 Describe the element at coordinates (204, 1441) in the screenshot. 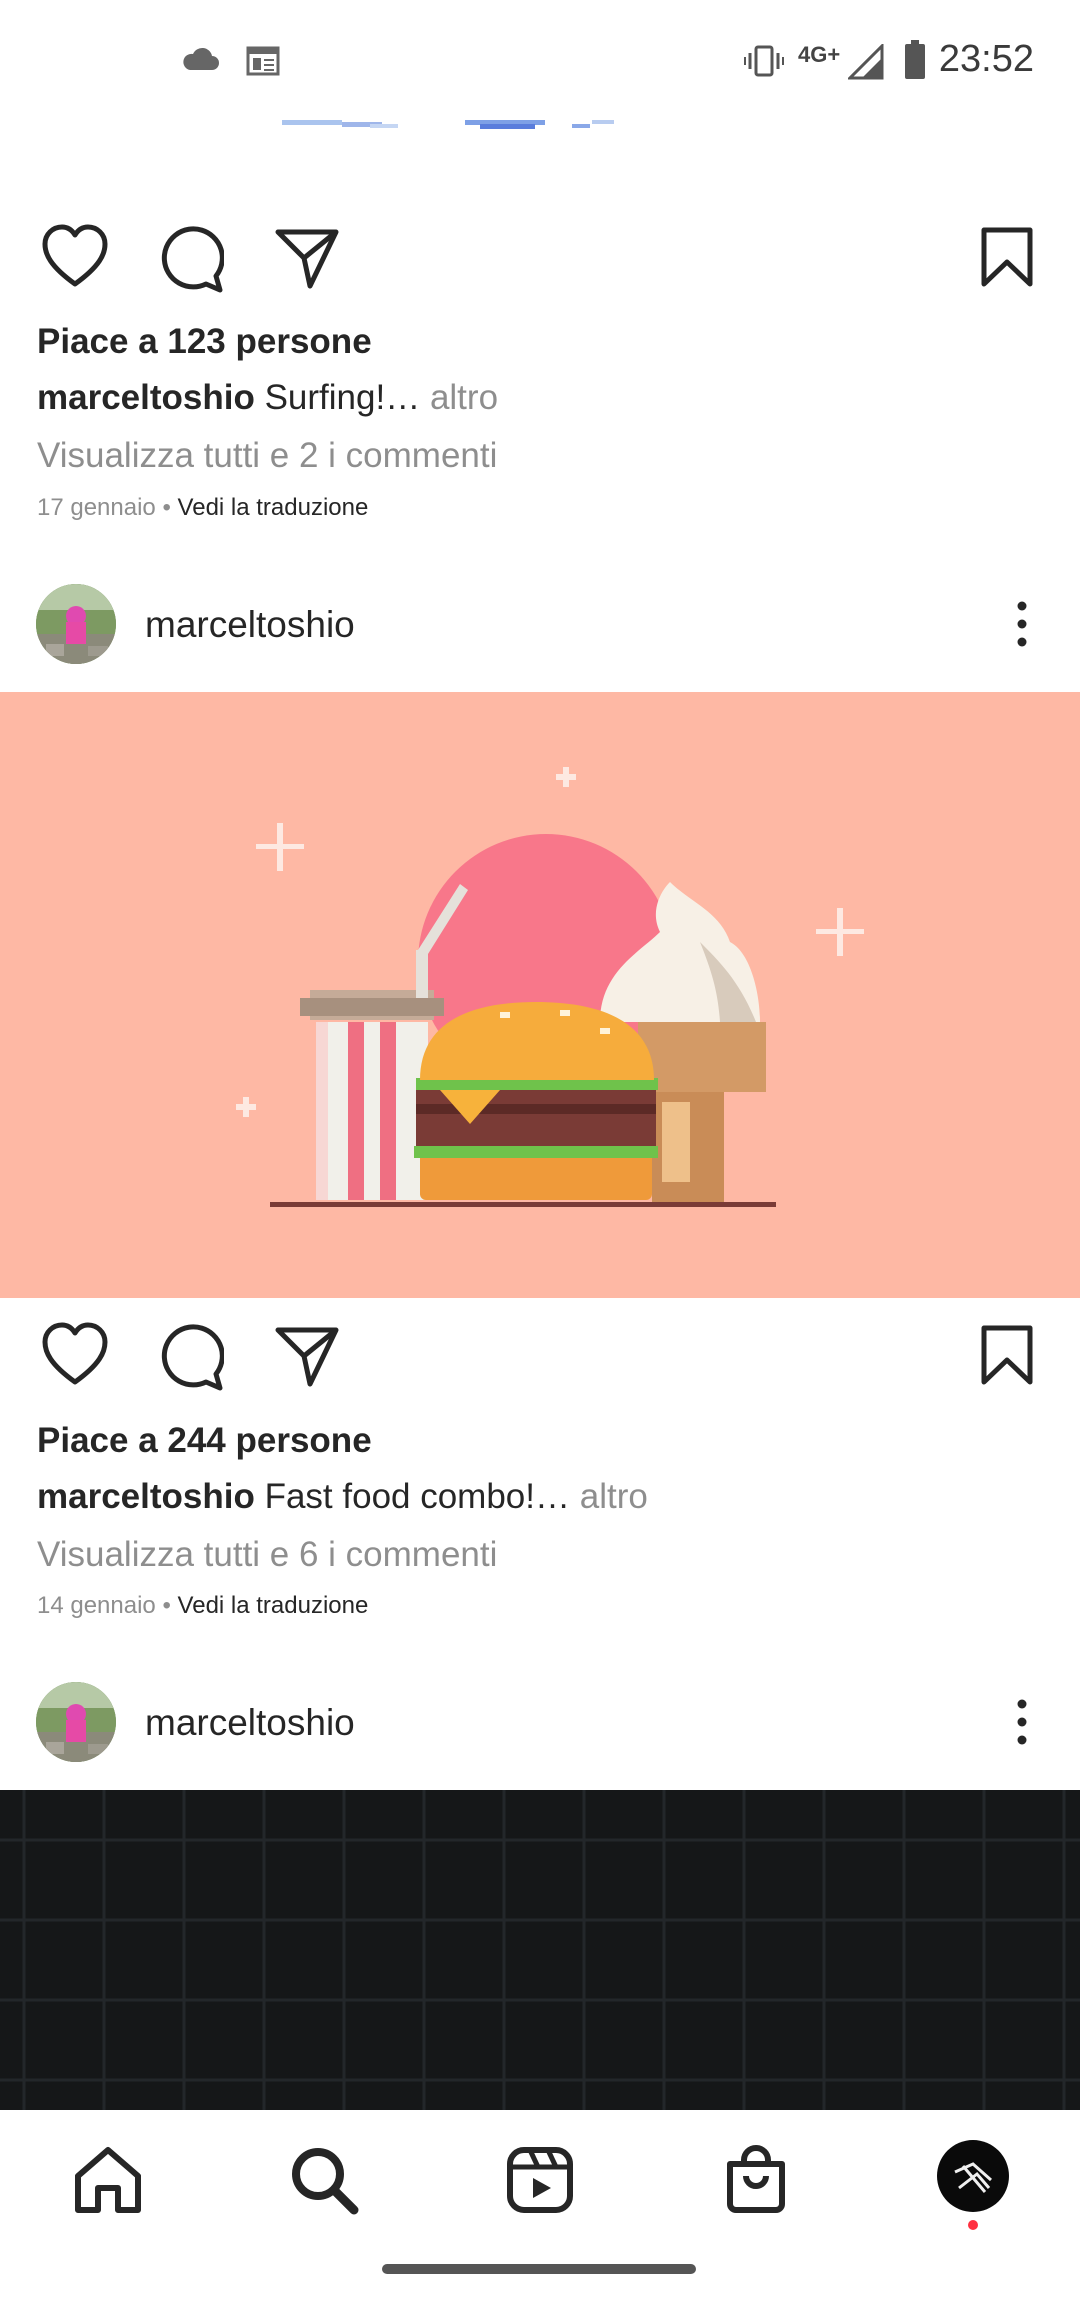

I see `likes-count: Piace a 244 persone` at that location.